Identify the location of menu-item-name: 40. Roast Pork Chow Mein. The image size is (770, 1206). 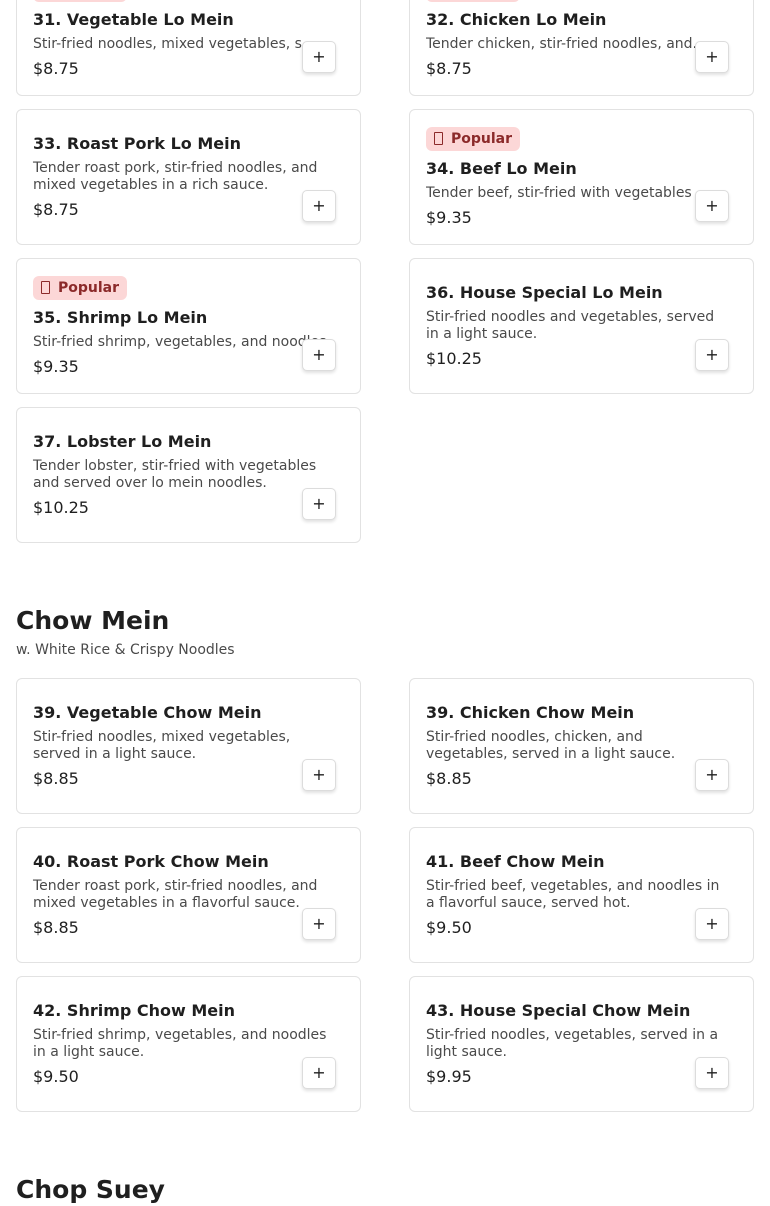
(151, 861).